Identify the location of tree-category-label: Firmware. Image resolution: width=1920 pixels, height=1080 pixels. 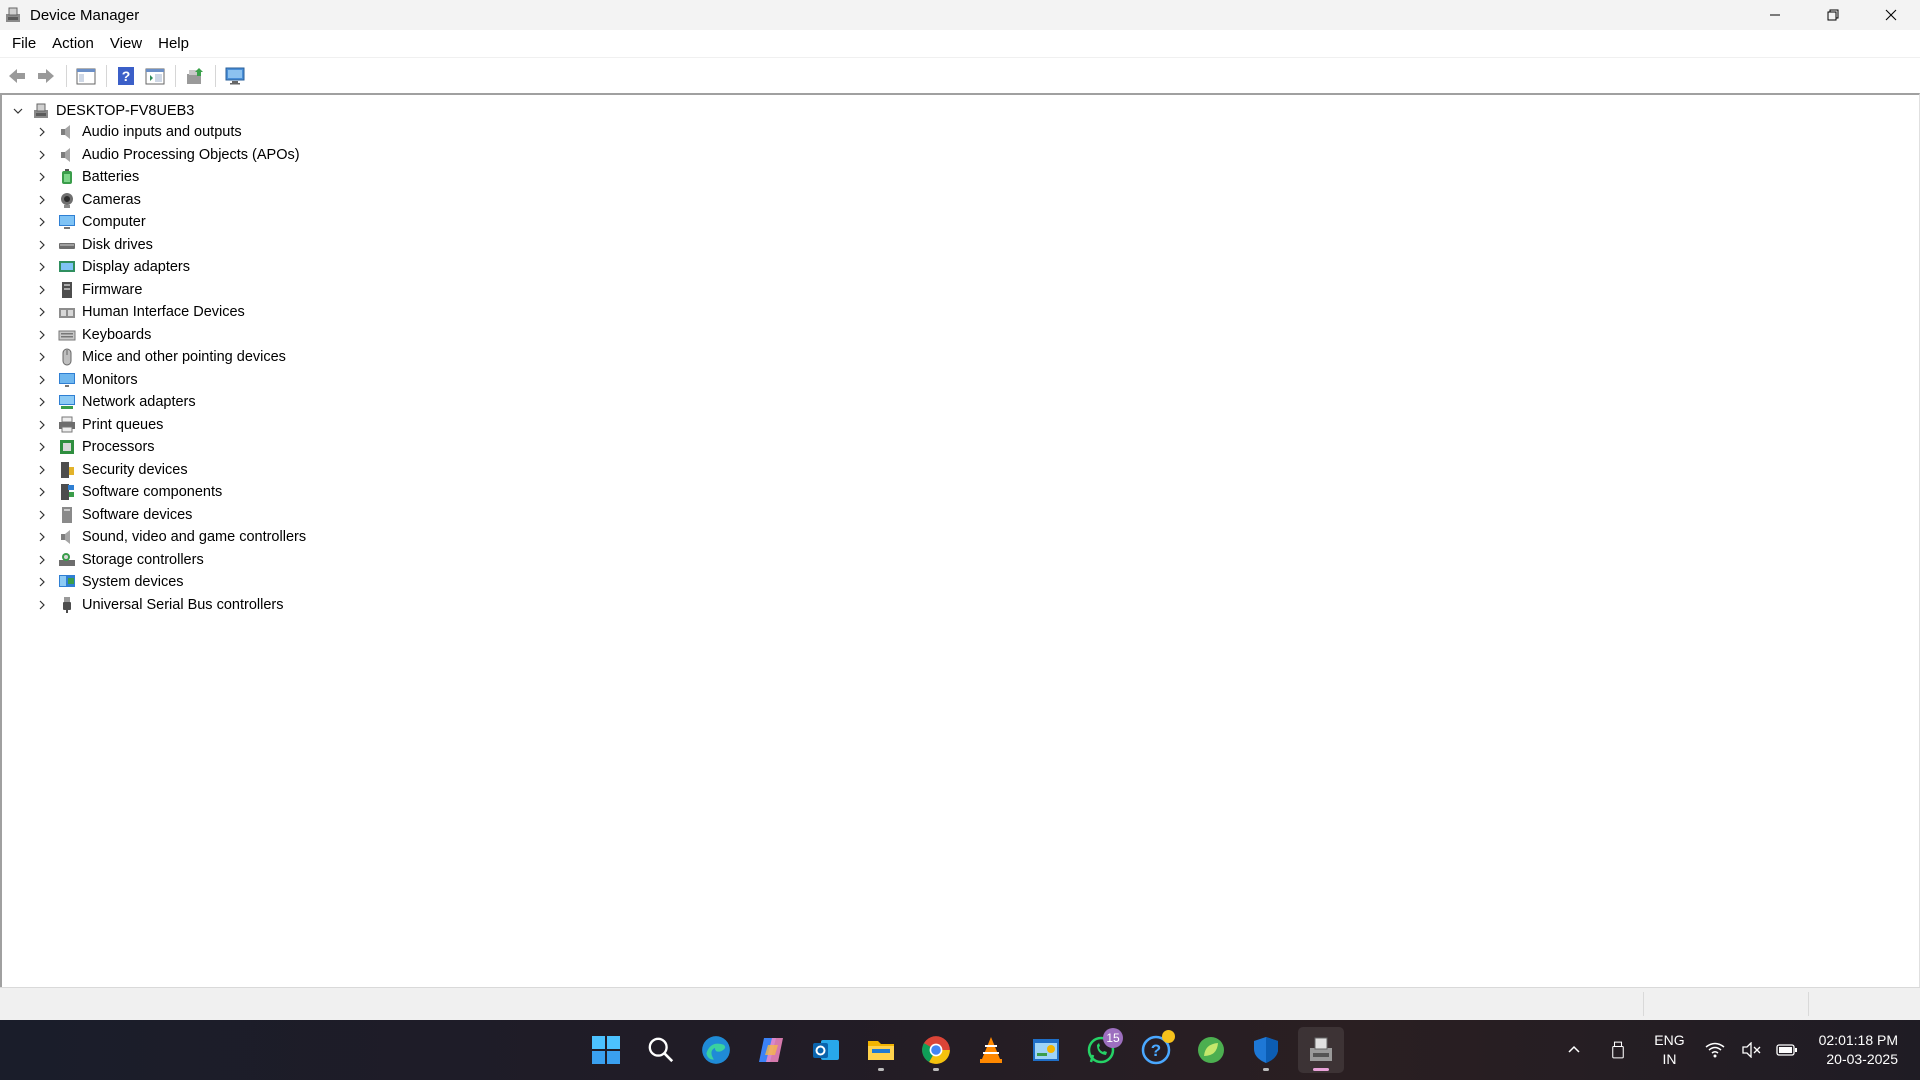
(112, 289).